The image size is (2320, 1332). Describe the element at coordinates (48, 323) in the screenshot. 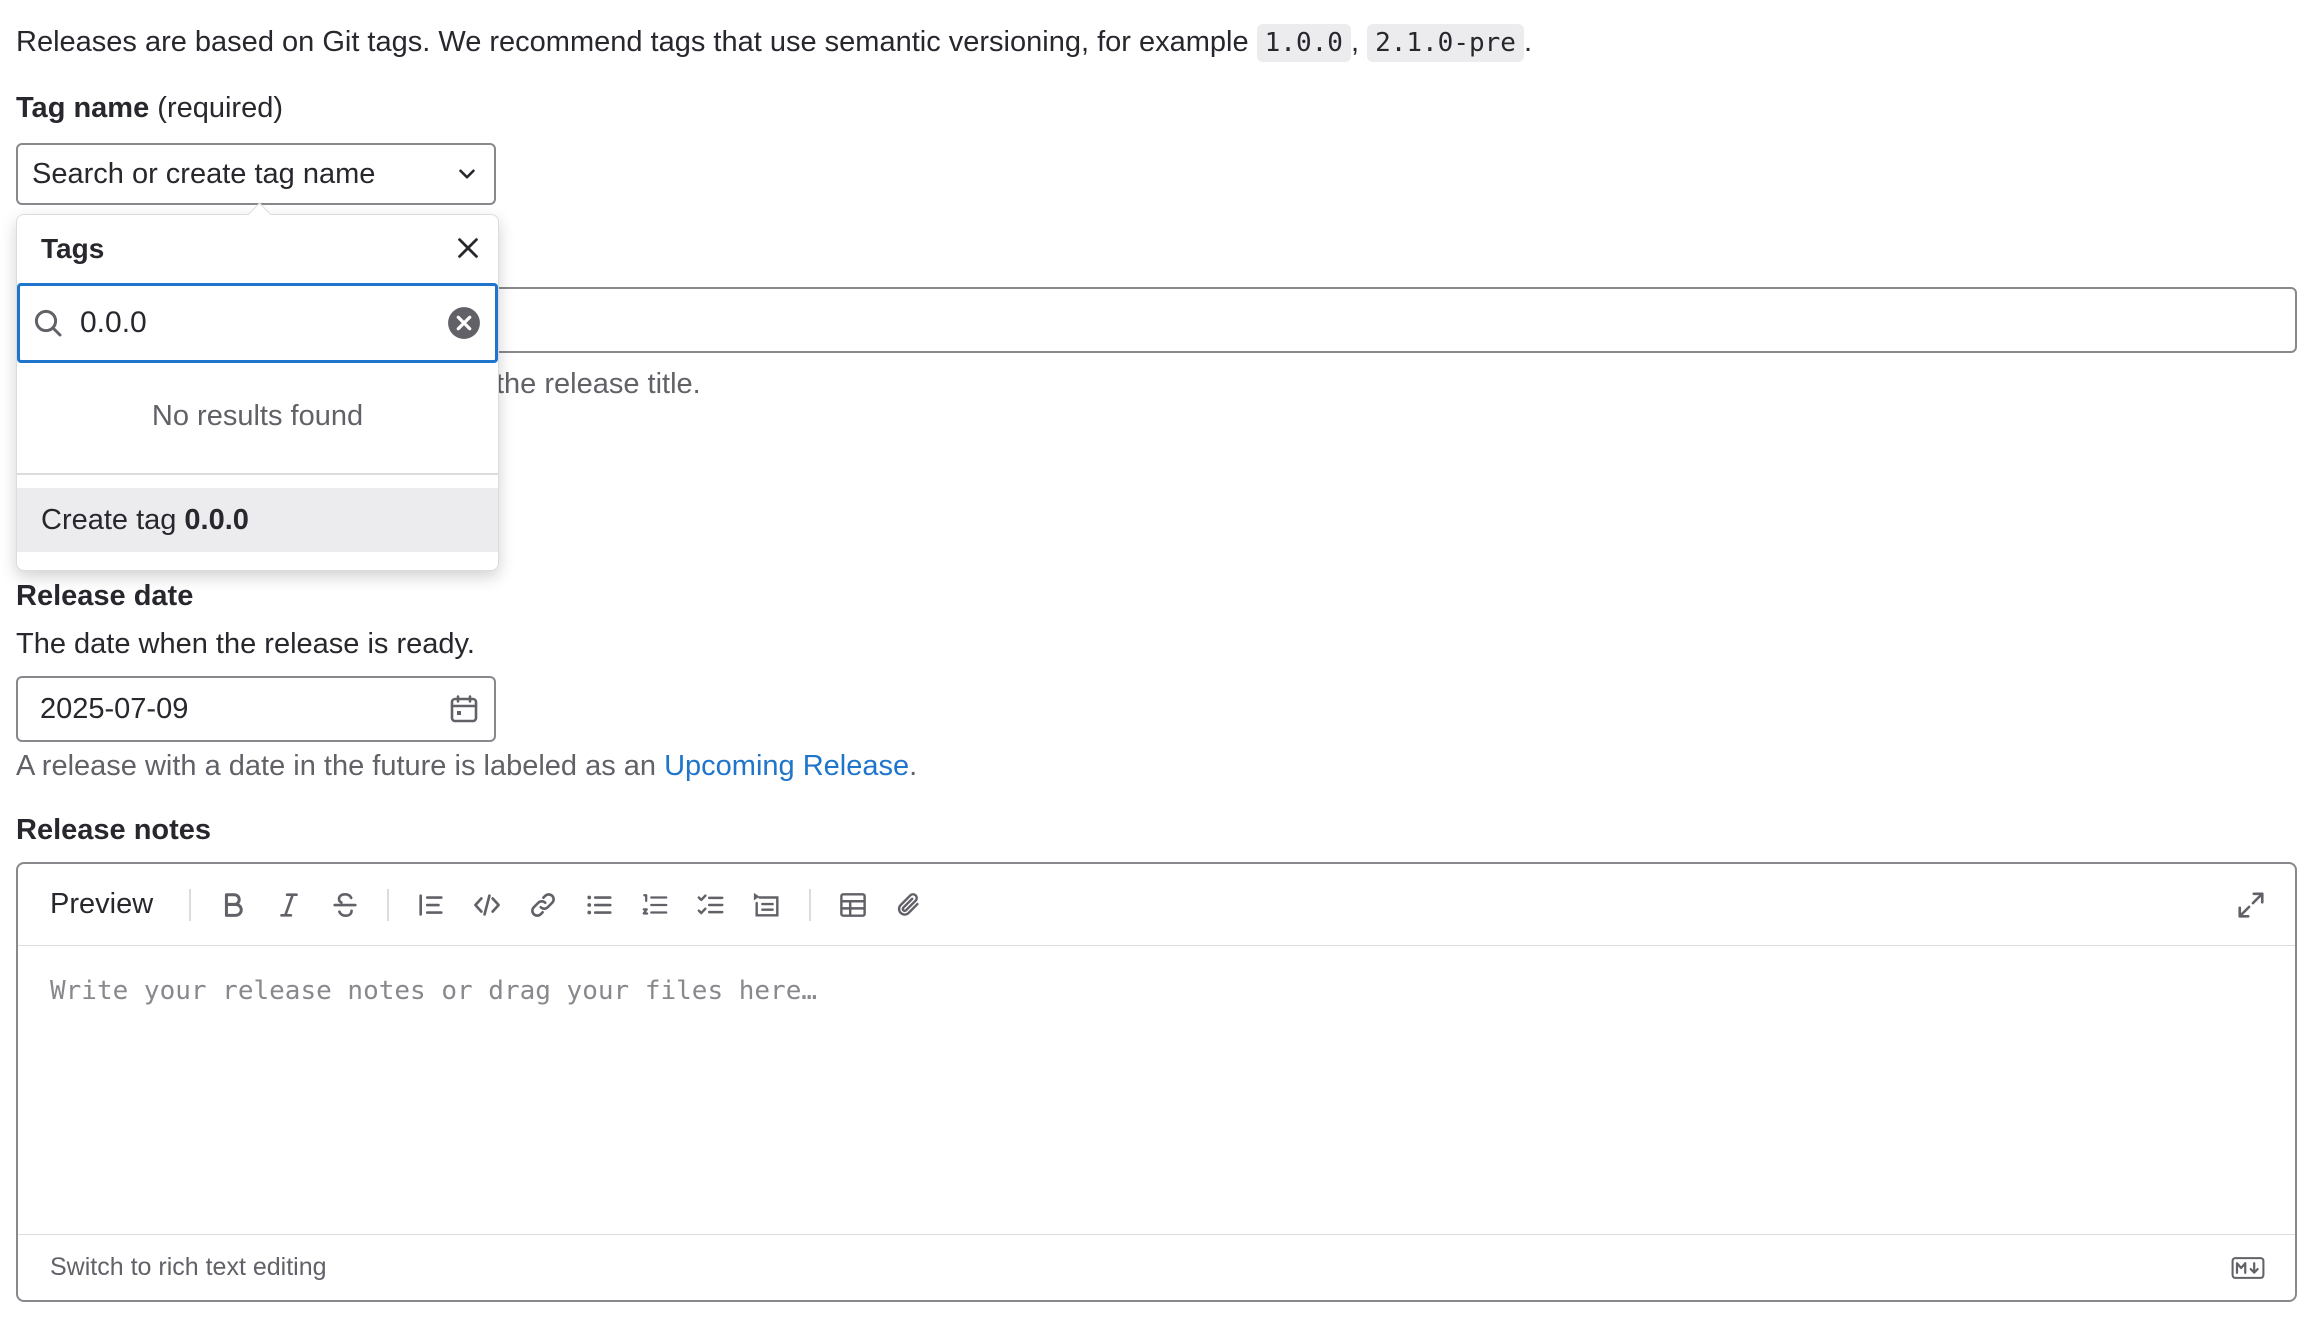

I see `search-icon` at that location.